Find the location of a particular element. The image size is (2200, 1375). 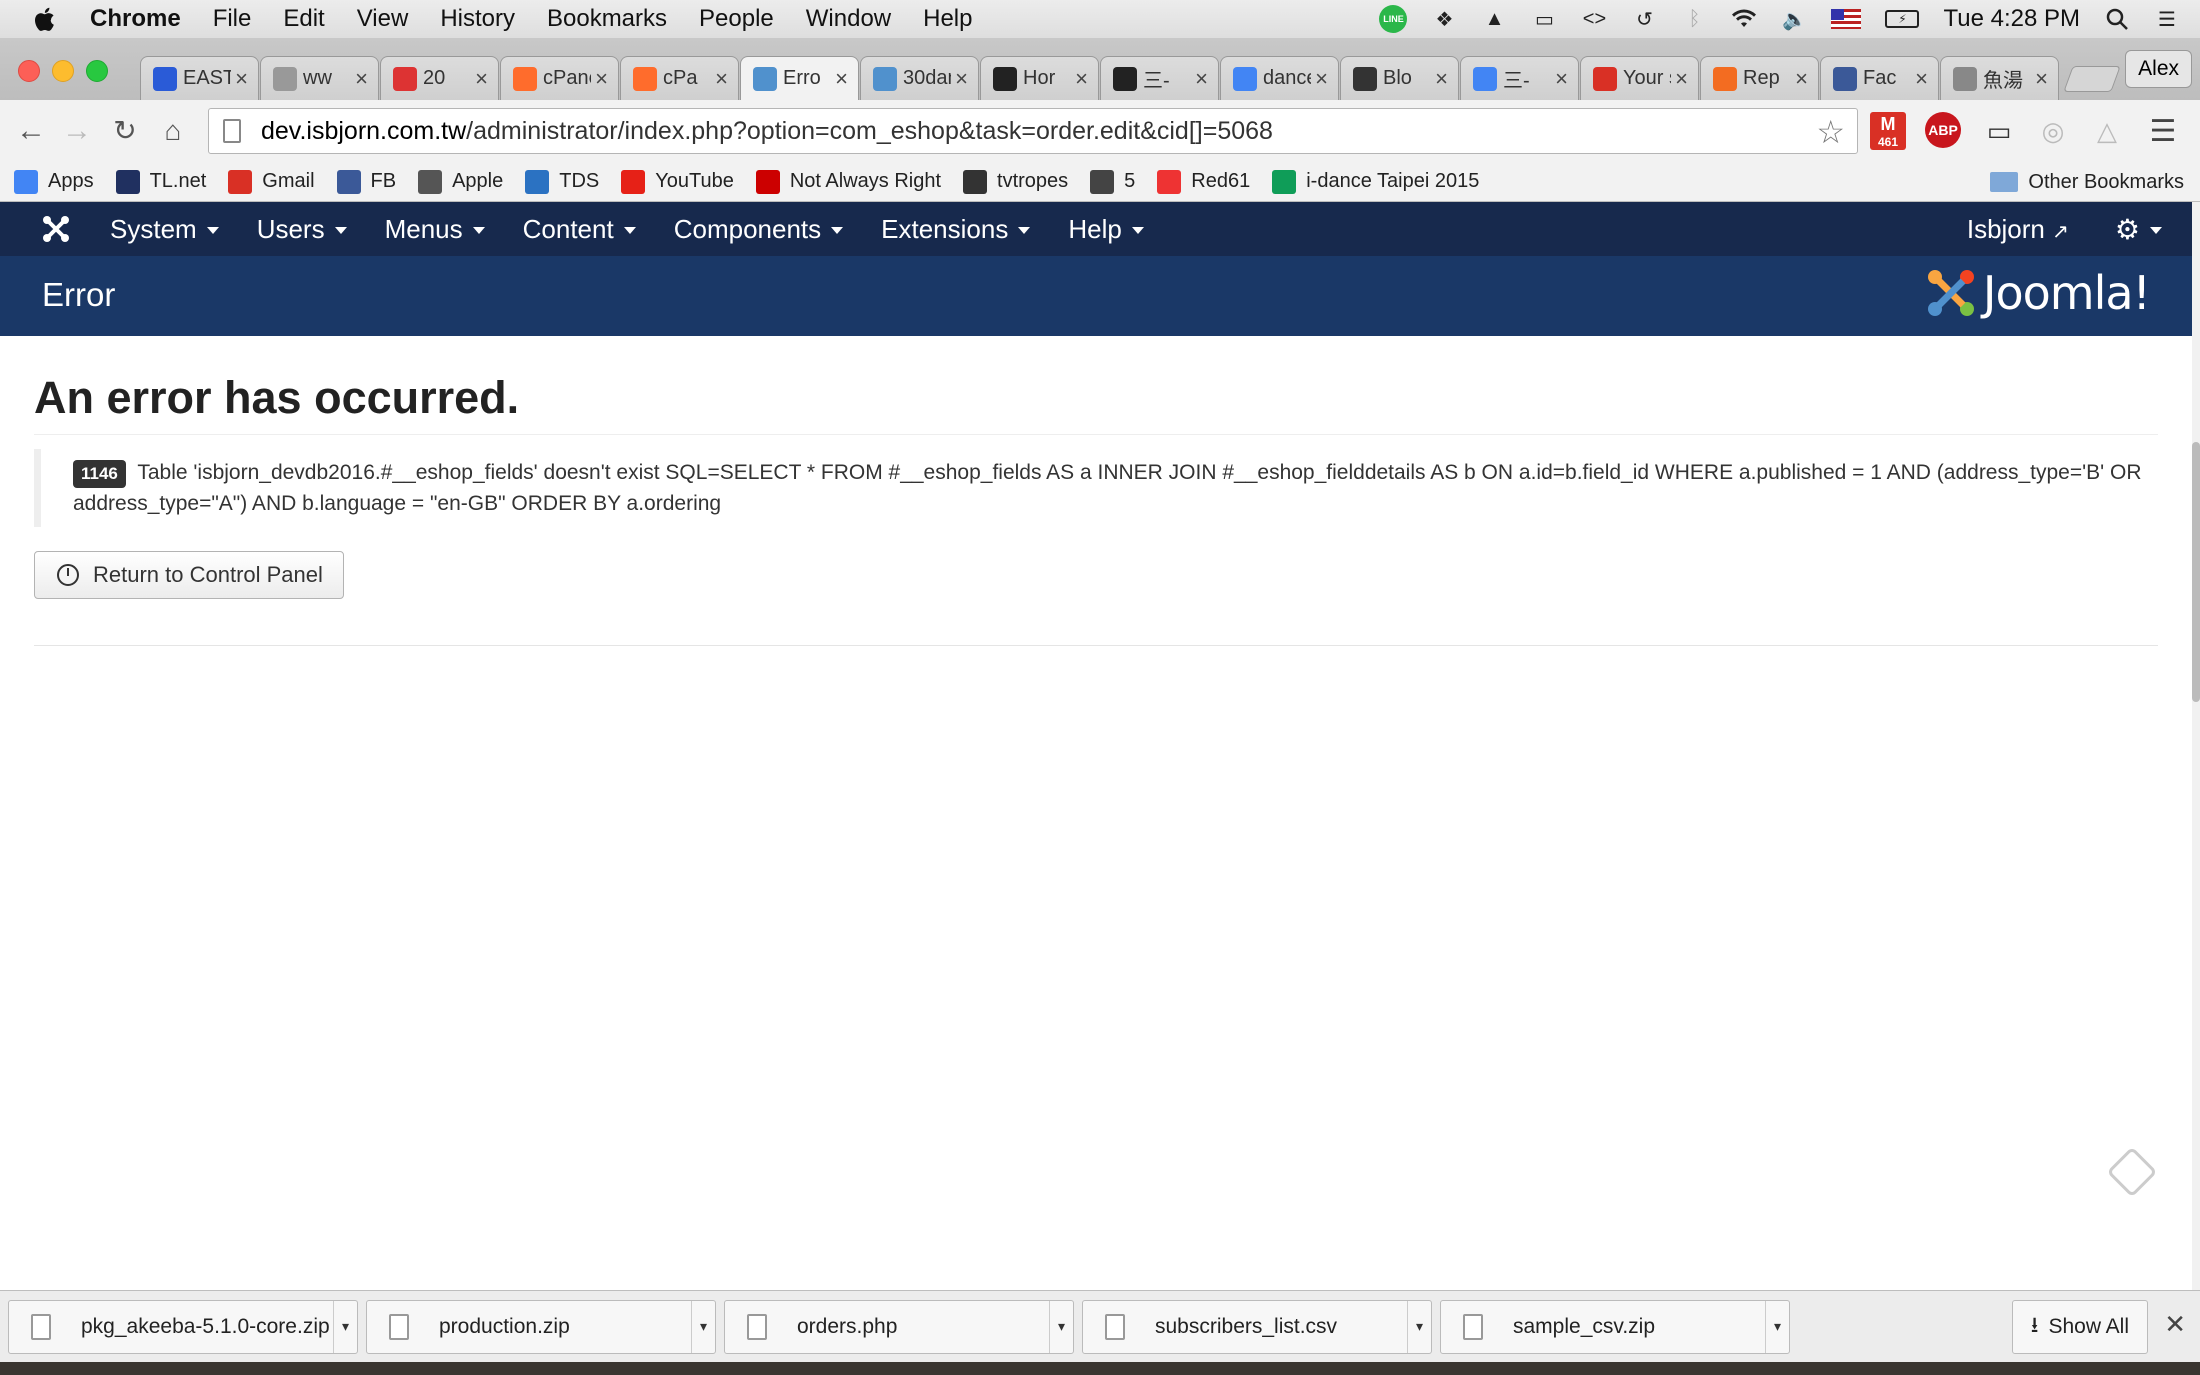

time-machine-icon: ↺ is located at coordinates (1644, 19).